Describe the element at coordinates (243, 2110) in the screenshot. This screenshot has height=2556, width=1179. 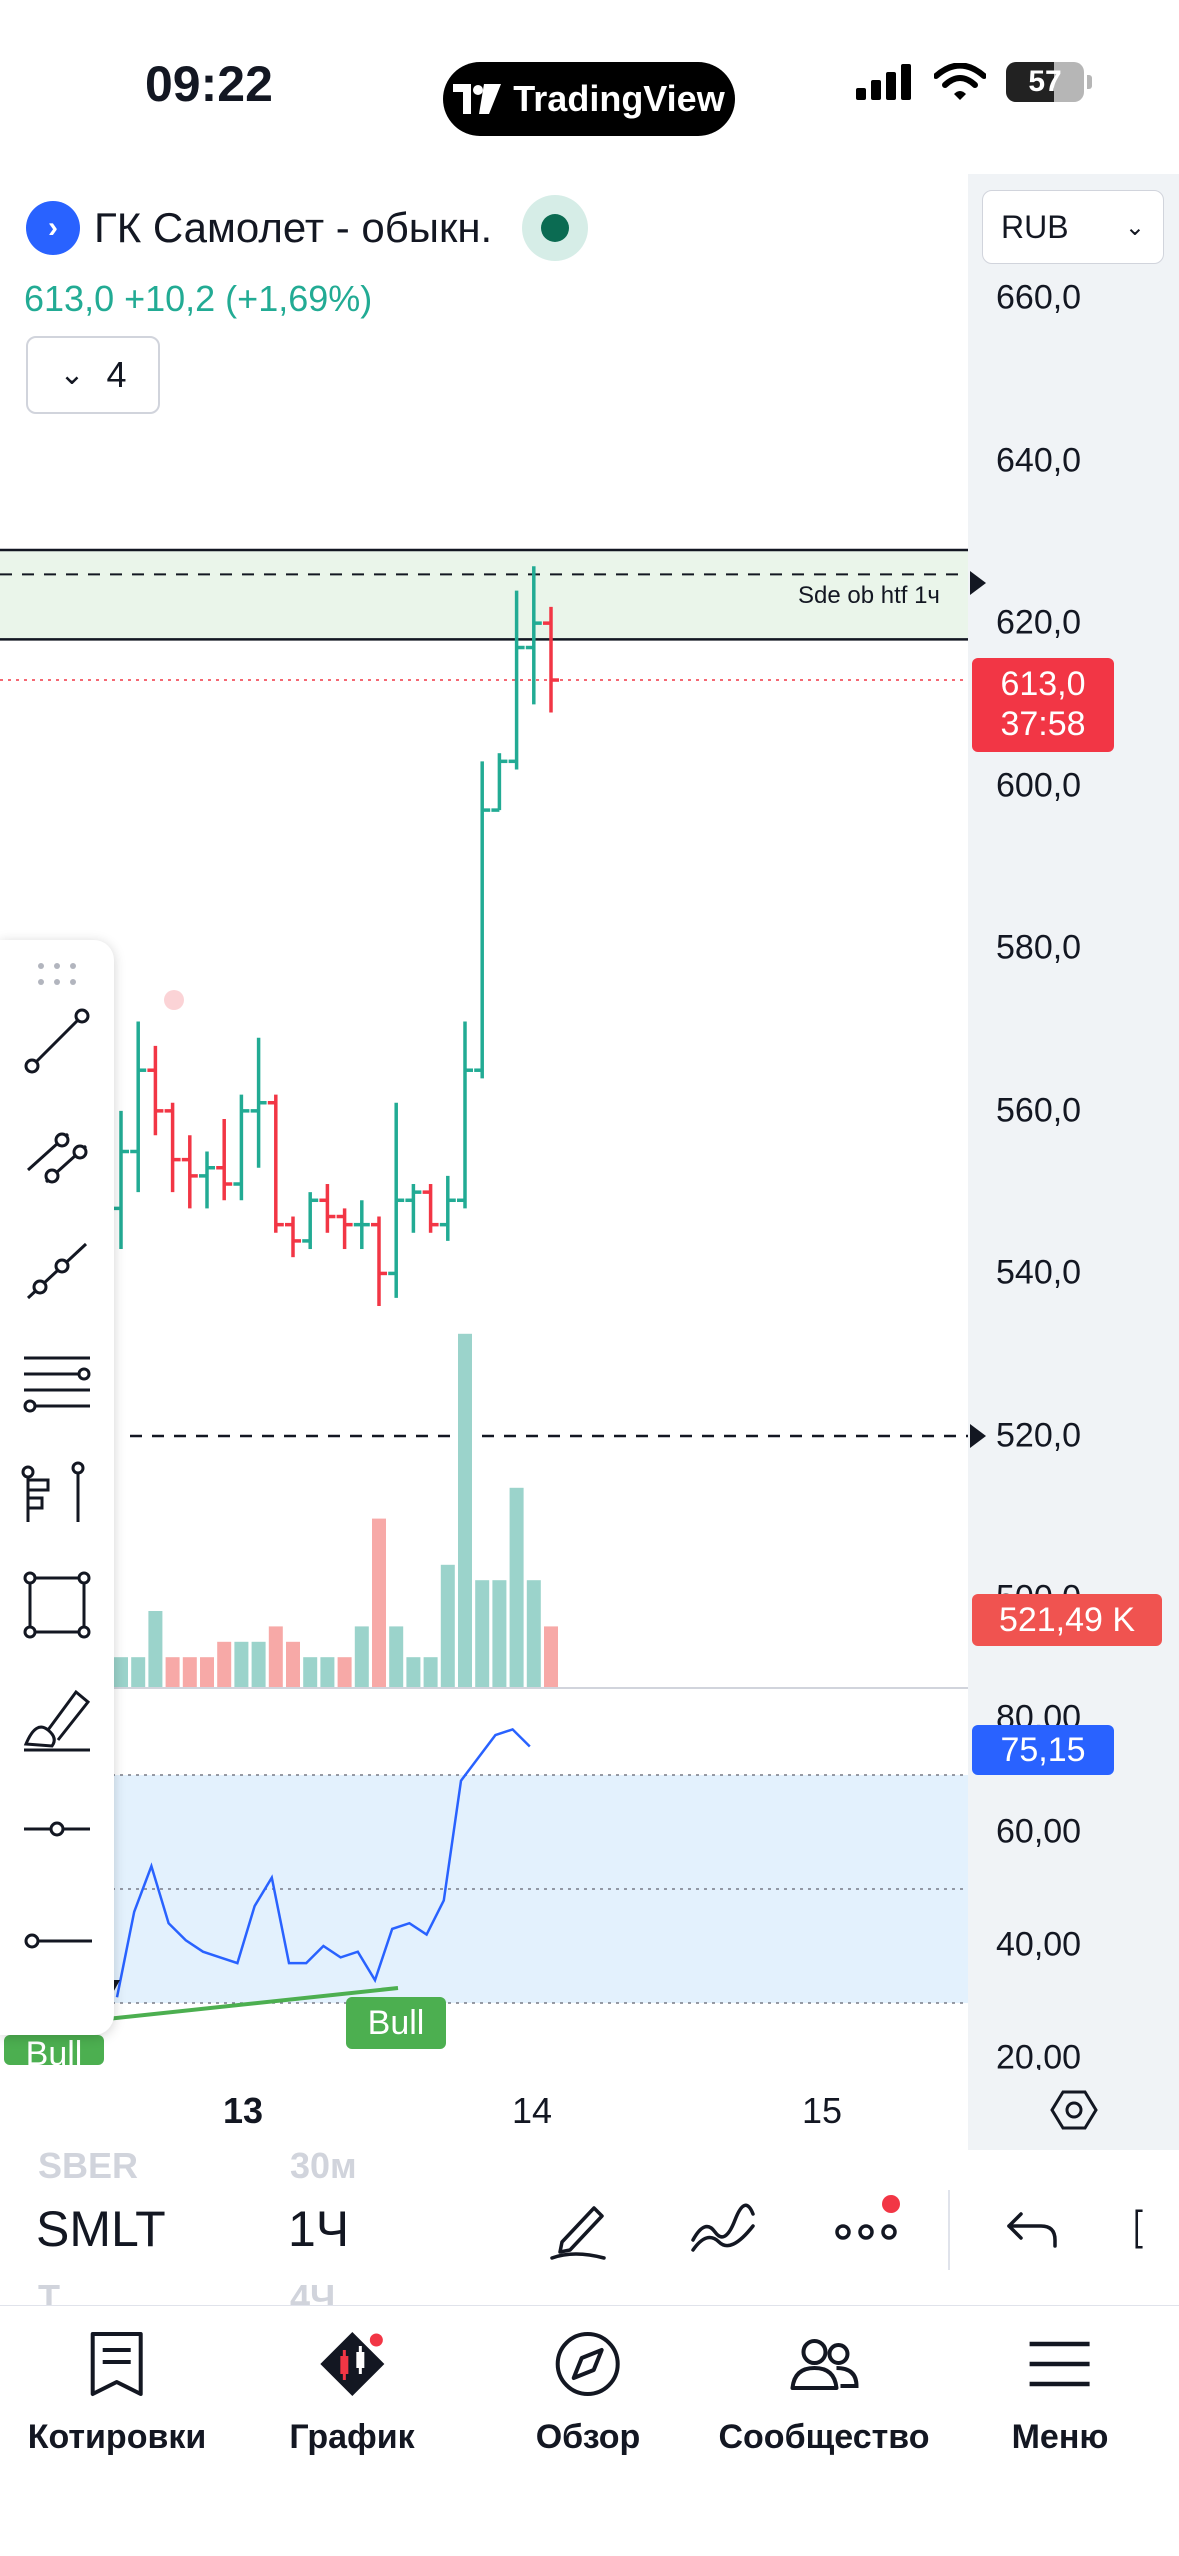
I see `time-label: 13` at that location.